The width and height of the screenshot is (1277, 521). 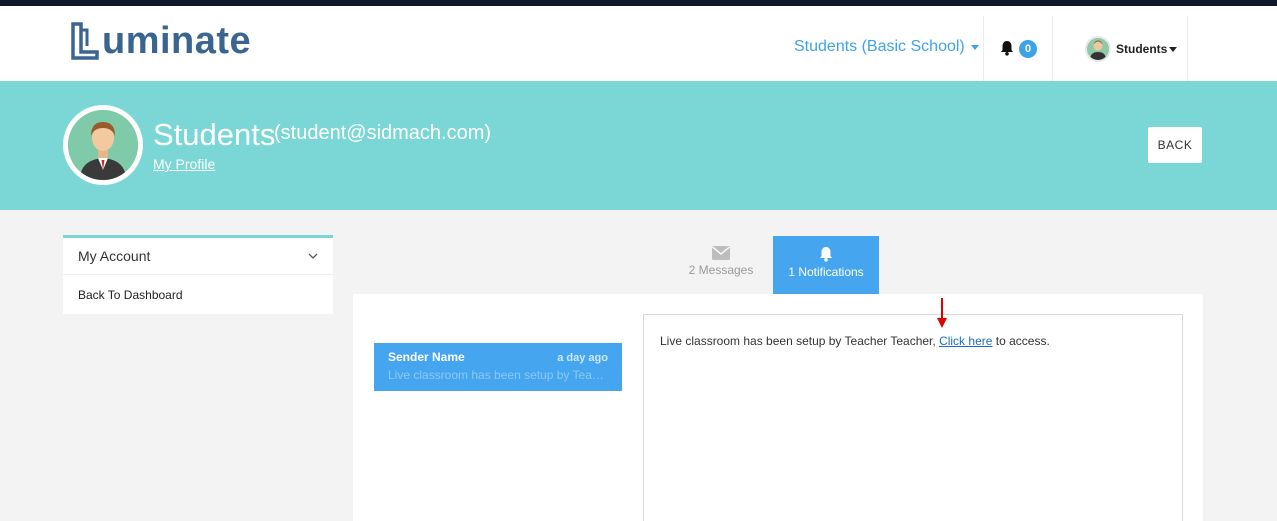 I want to click on my-account-toggle: My Account, so click(x=198, y=256).